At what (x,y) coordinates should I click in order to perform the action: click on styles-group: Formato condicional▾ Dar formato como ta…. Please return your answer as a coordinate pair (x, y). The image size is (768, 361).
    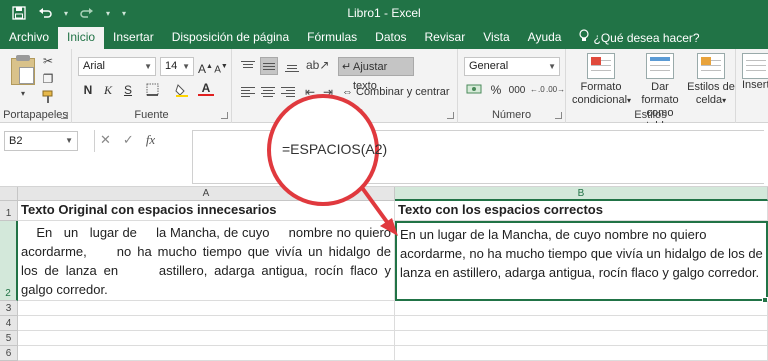
    Looking at the image, I should click on (651, 90).